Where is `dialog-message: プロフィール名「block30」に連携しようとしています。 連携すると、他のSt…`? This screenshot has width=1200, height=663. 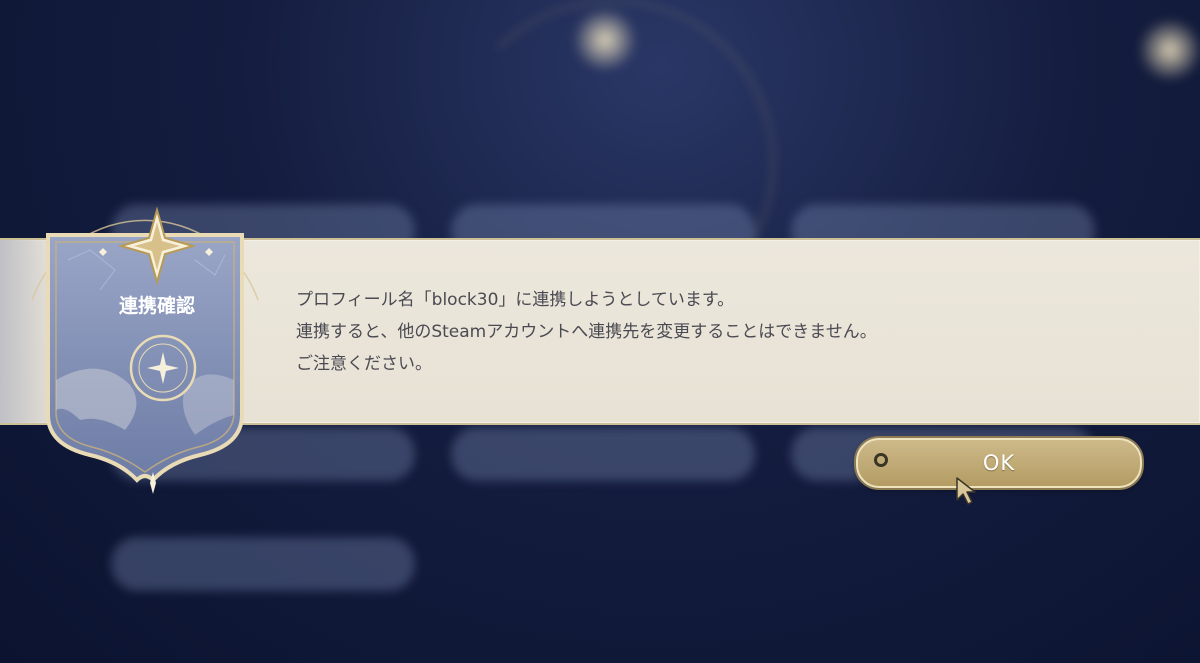
dialog-message: プロフィール名「block30」に連携しようとしています。 連携すると、他のSt… is located at coordinates (736, 332).